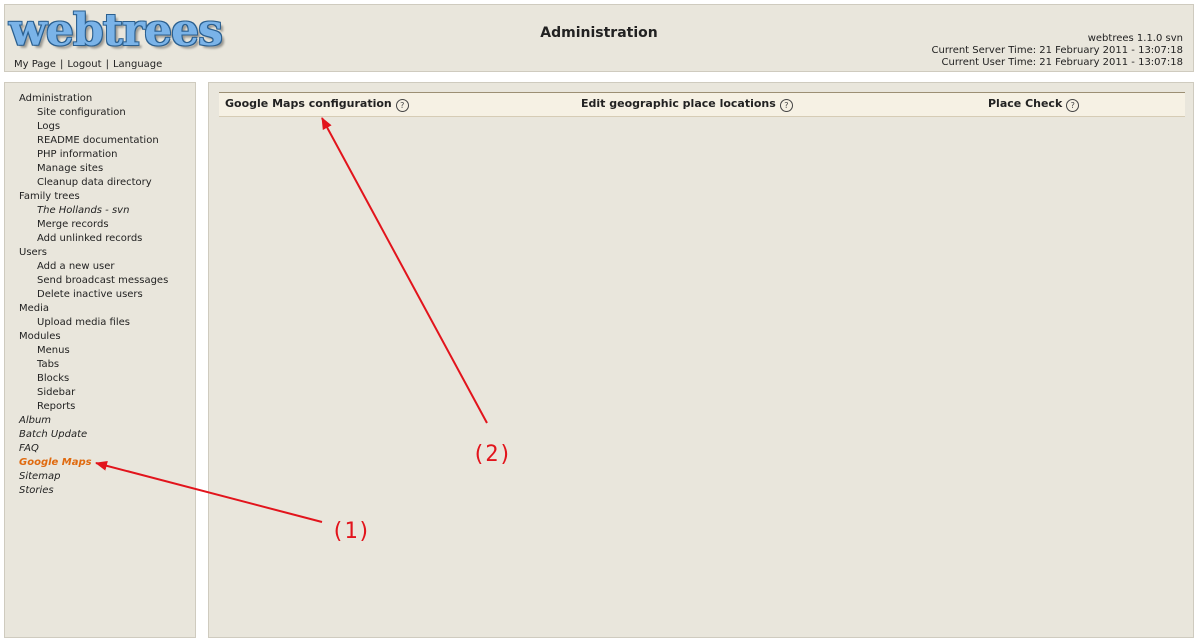  What do you see at coordinates (492, 454) in the screenshot?
I see `annotation-label-2: (2)` at bounding box center [492, 454].